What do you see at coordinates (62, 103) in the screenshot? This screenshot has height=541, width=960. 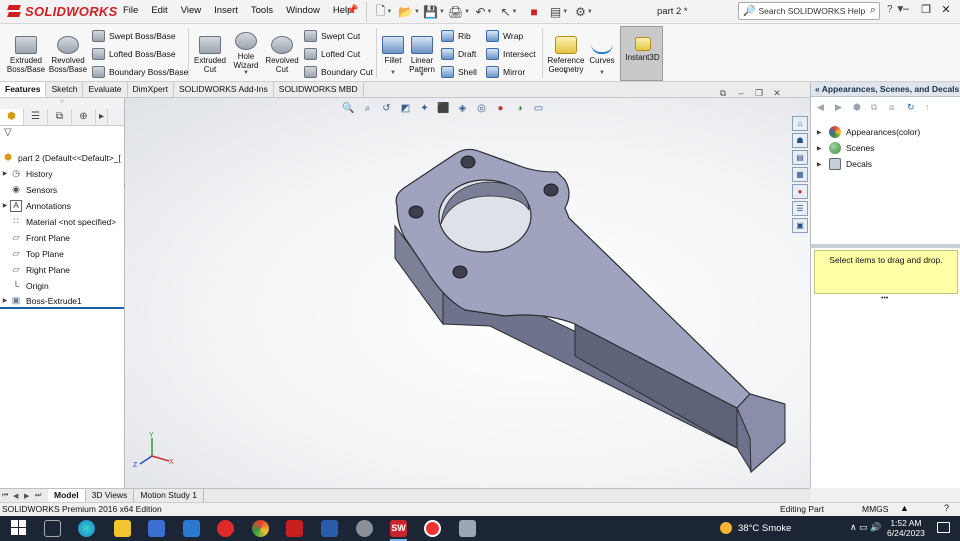 I see `panel-grip-icon: ○` at bounding box center [62, 103].